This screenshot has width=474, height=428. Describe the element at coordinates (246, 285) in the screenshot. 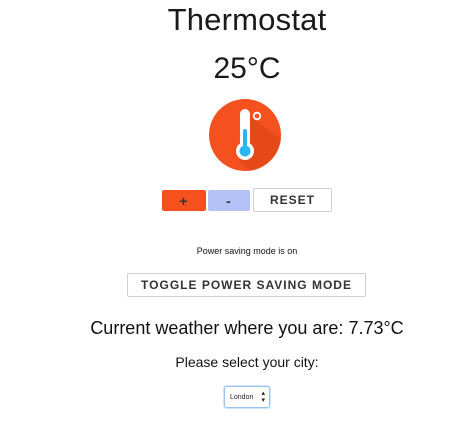

I see `toggle-power-saving-button: TOGGLE POWER SAVING MODE` at that location.